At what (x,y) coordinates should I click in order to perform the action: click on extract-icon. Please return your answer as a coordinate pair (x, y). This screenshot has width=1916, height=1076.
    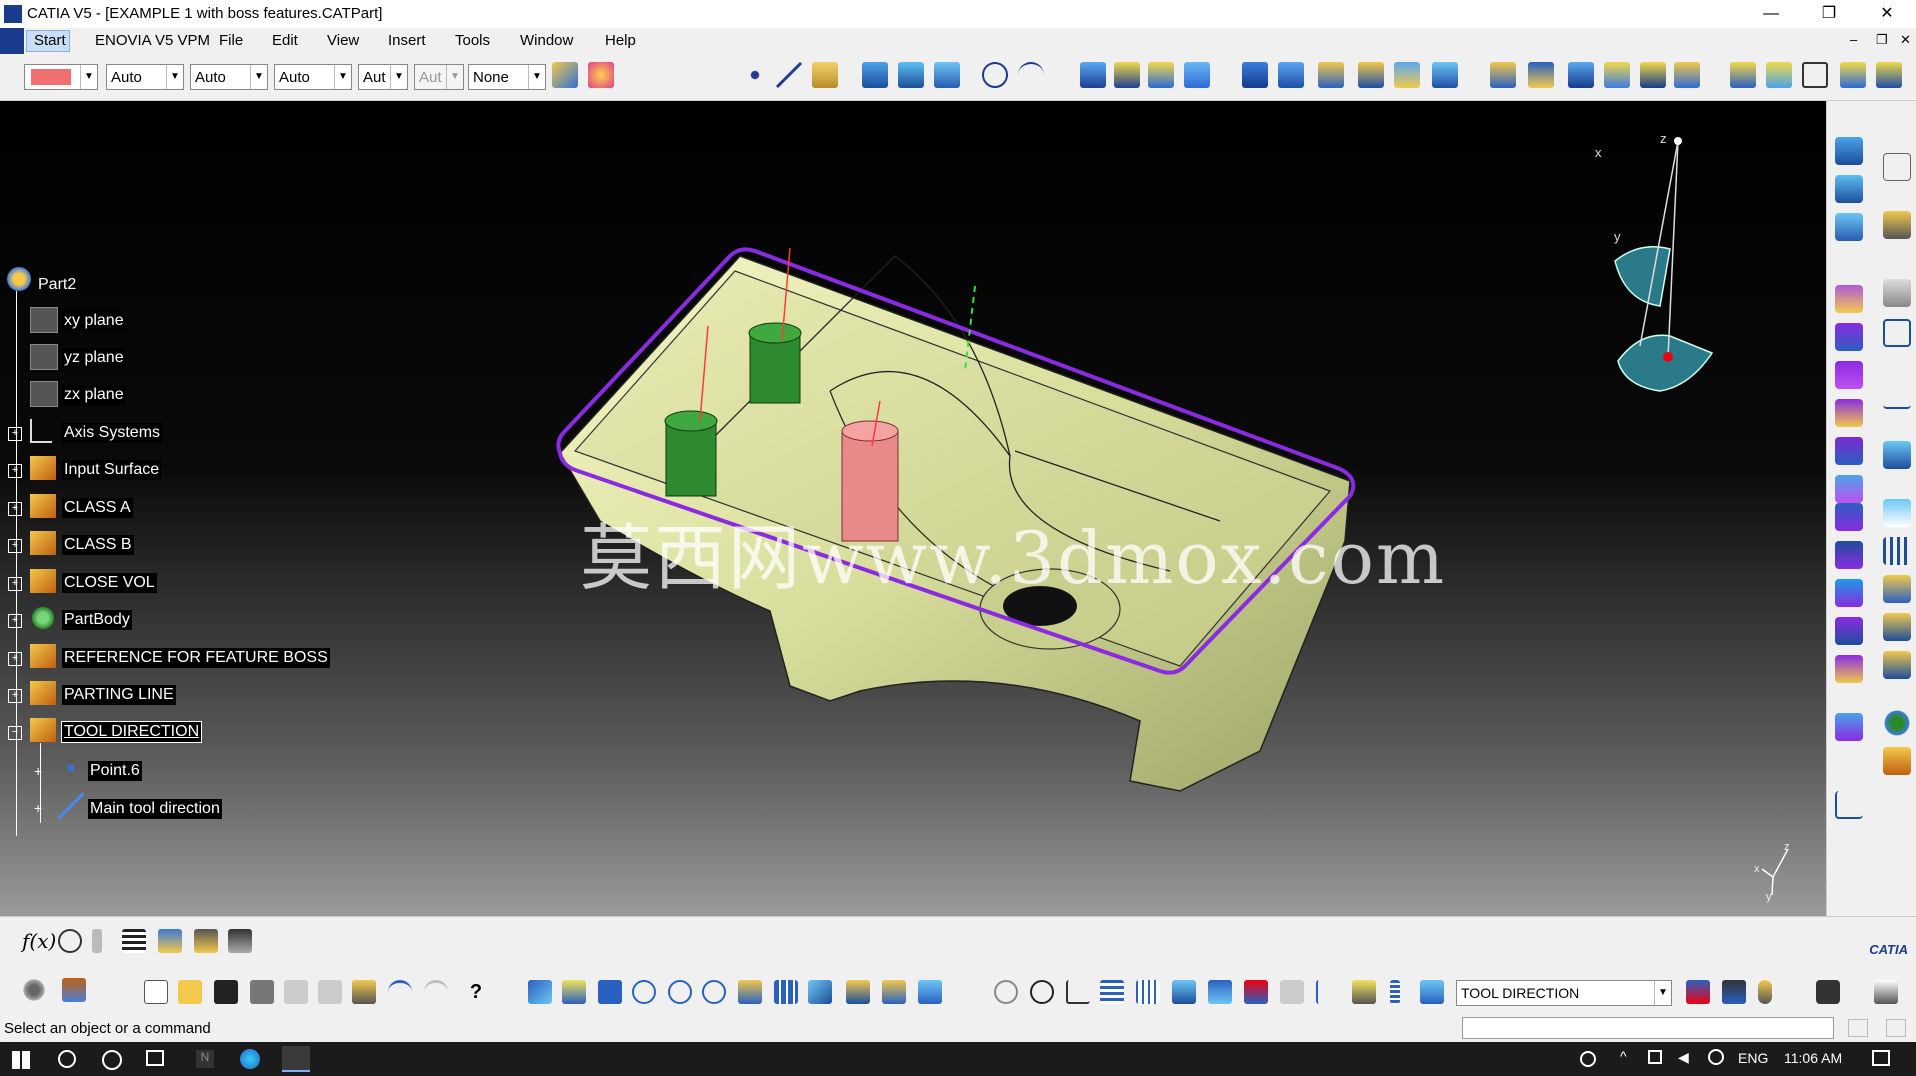
    Looking at the image, I should click on (1127, 75).